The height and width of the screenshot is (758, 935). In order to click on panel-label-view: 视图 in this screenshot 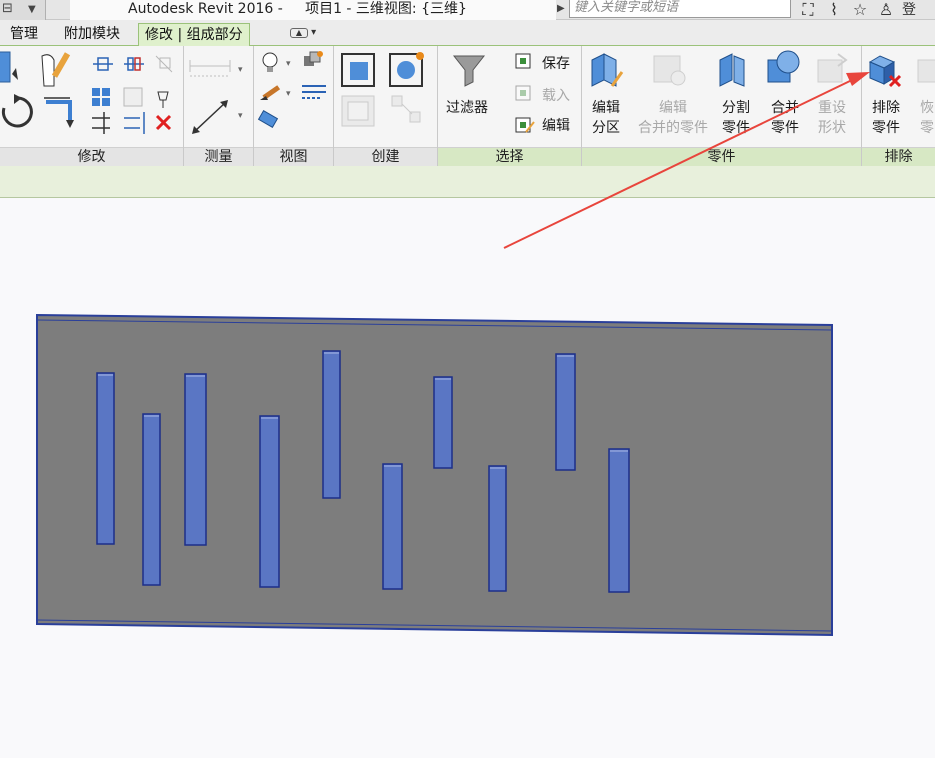, I will do `click(293, 156)`.